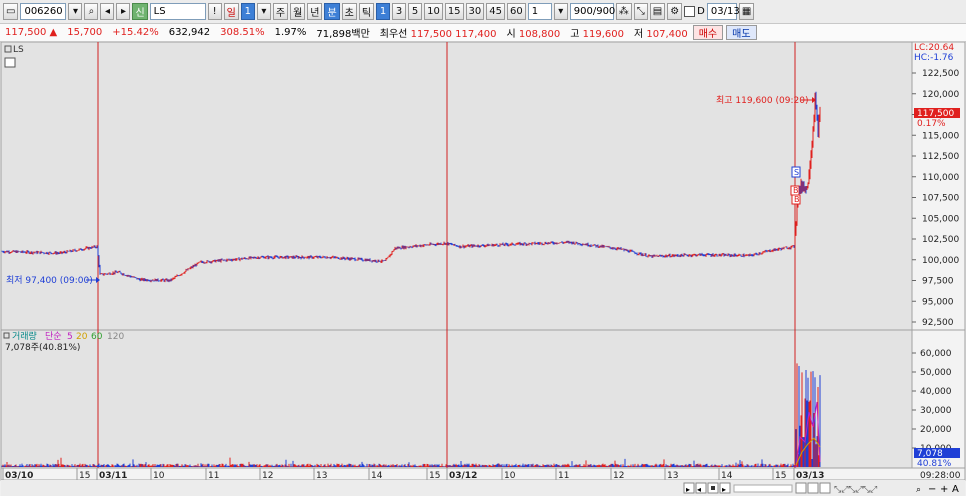  I want to click on zoom-out-icon: −, so click(932, 489).